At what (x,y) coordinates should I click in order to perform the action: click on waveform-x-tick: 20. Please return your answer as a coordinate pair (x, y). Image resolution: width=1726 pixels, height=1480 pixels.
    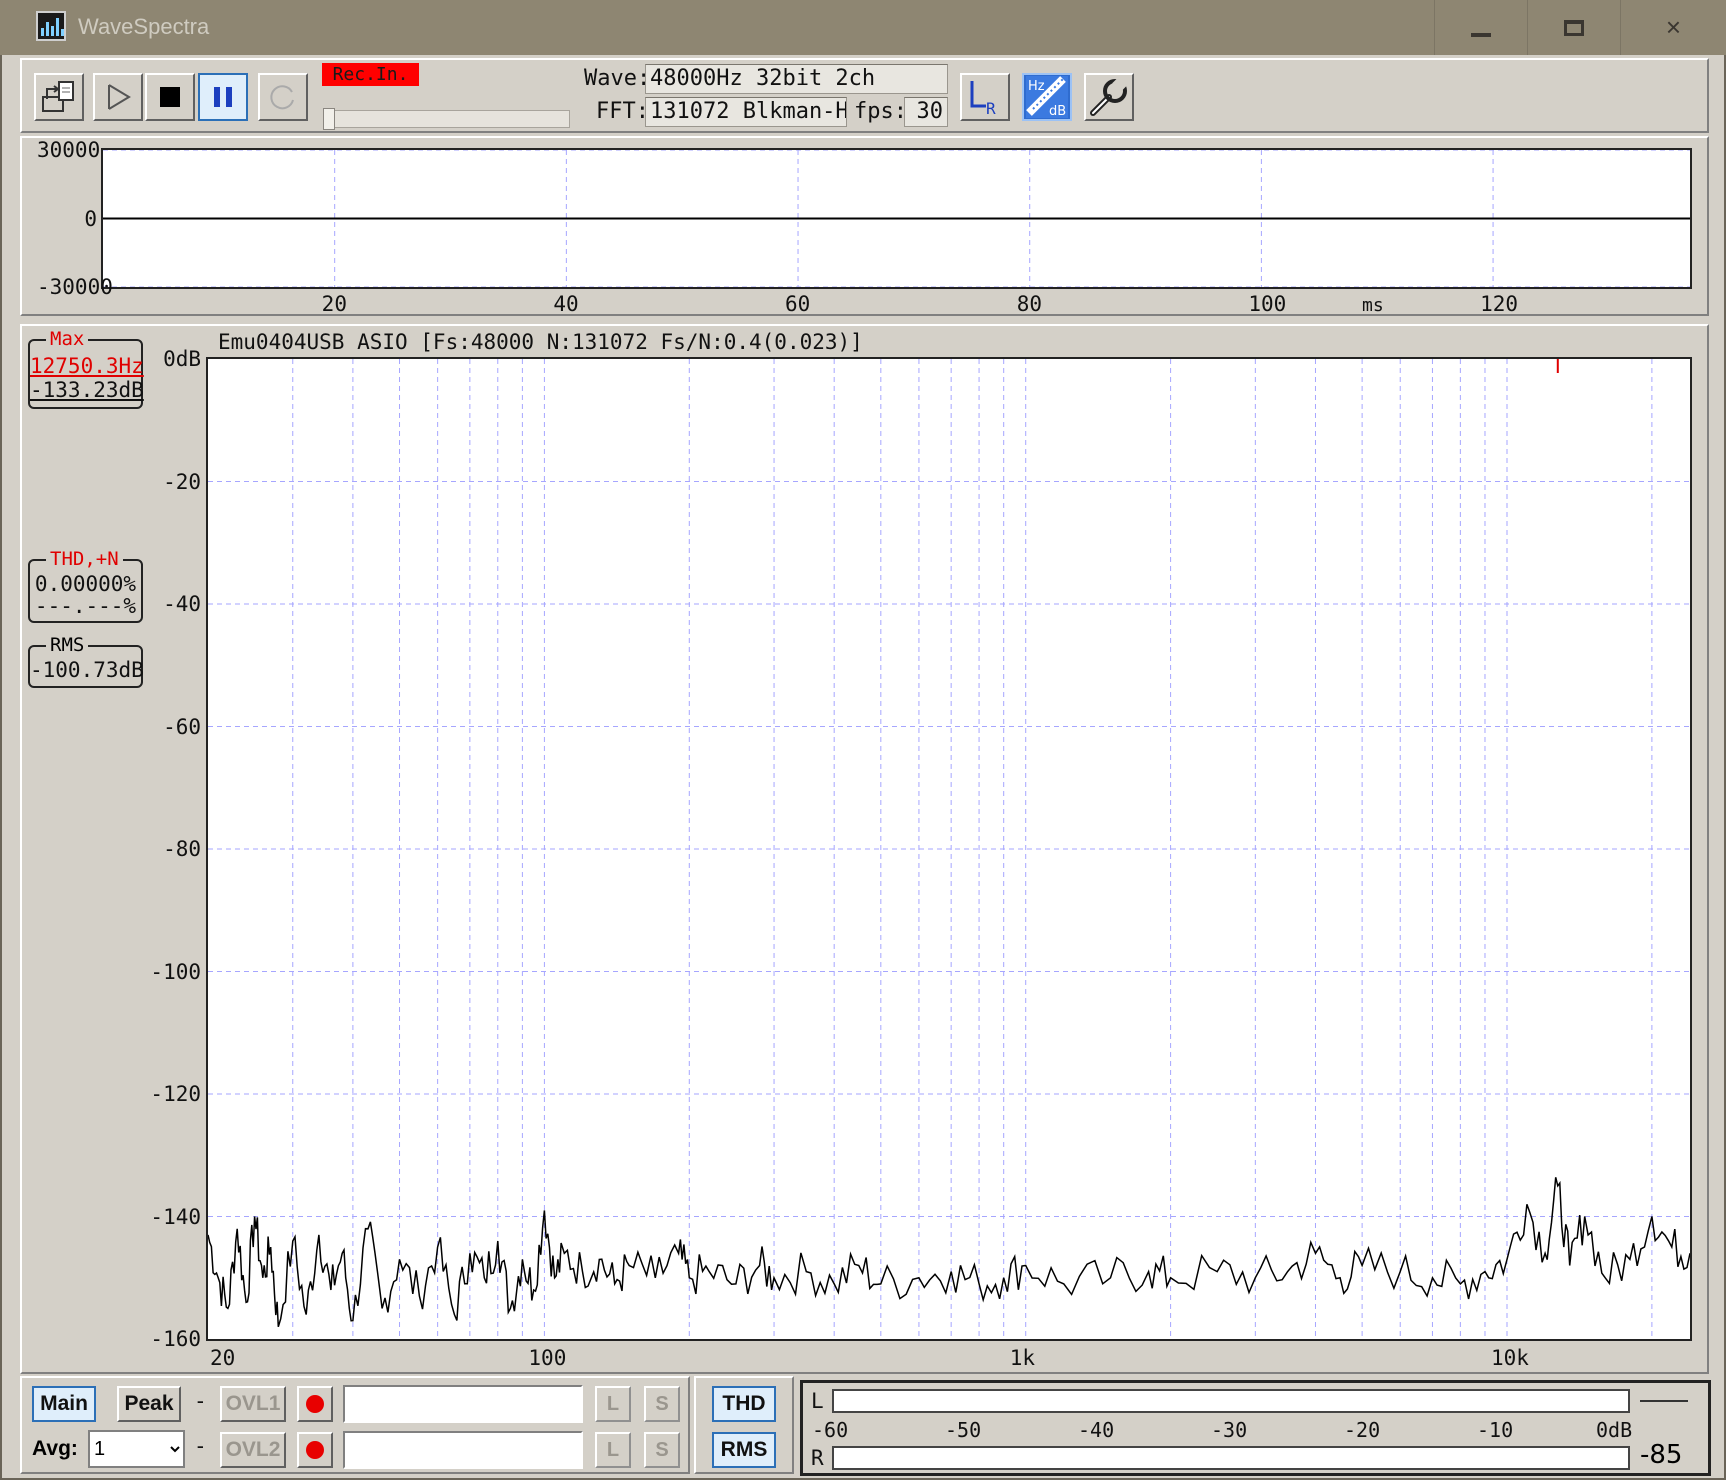
    Looking at the image, I should click on (334, 304).